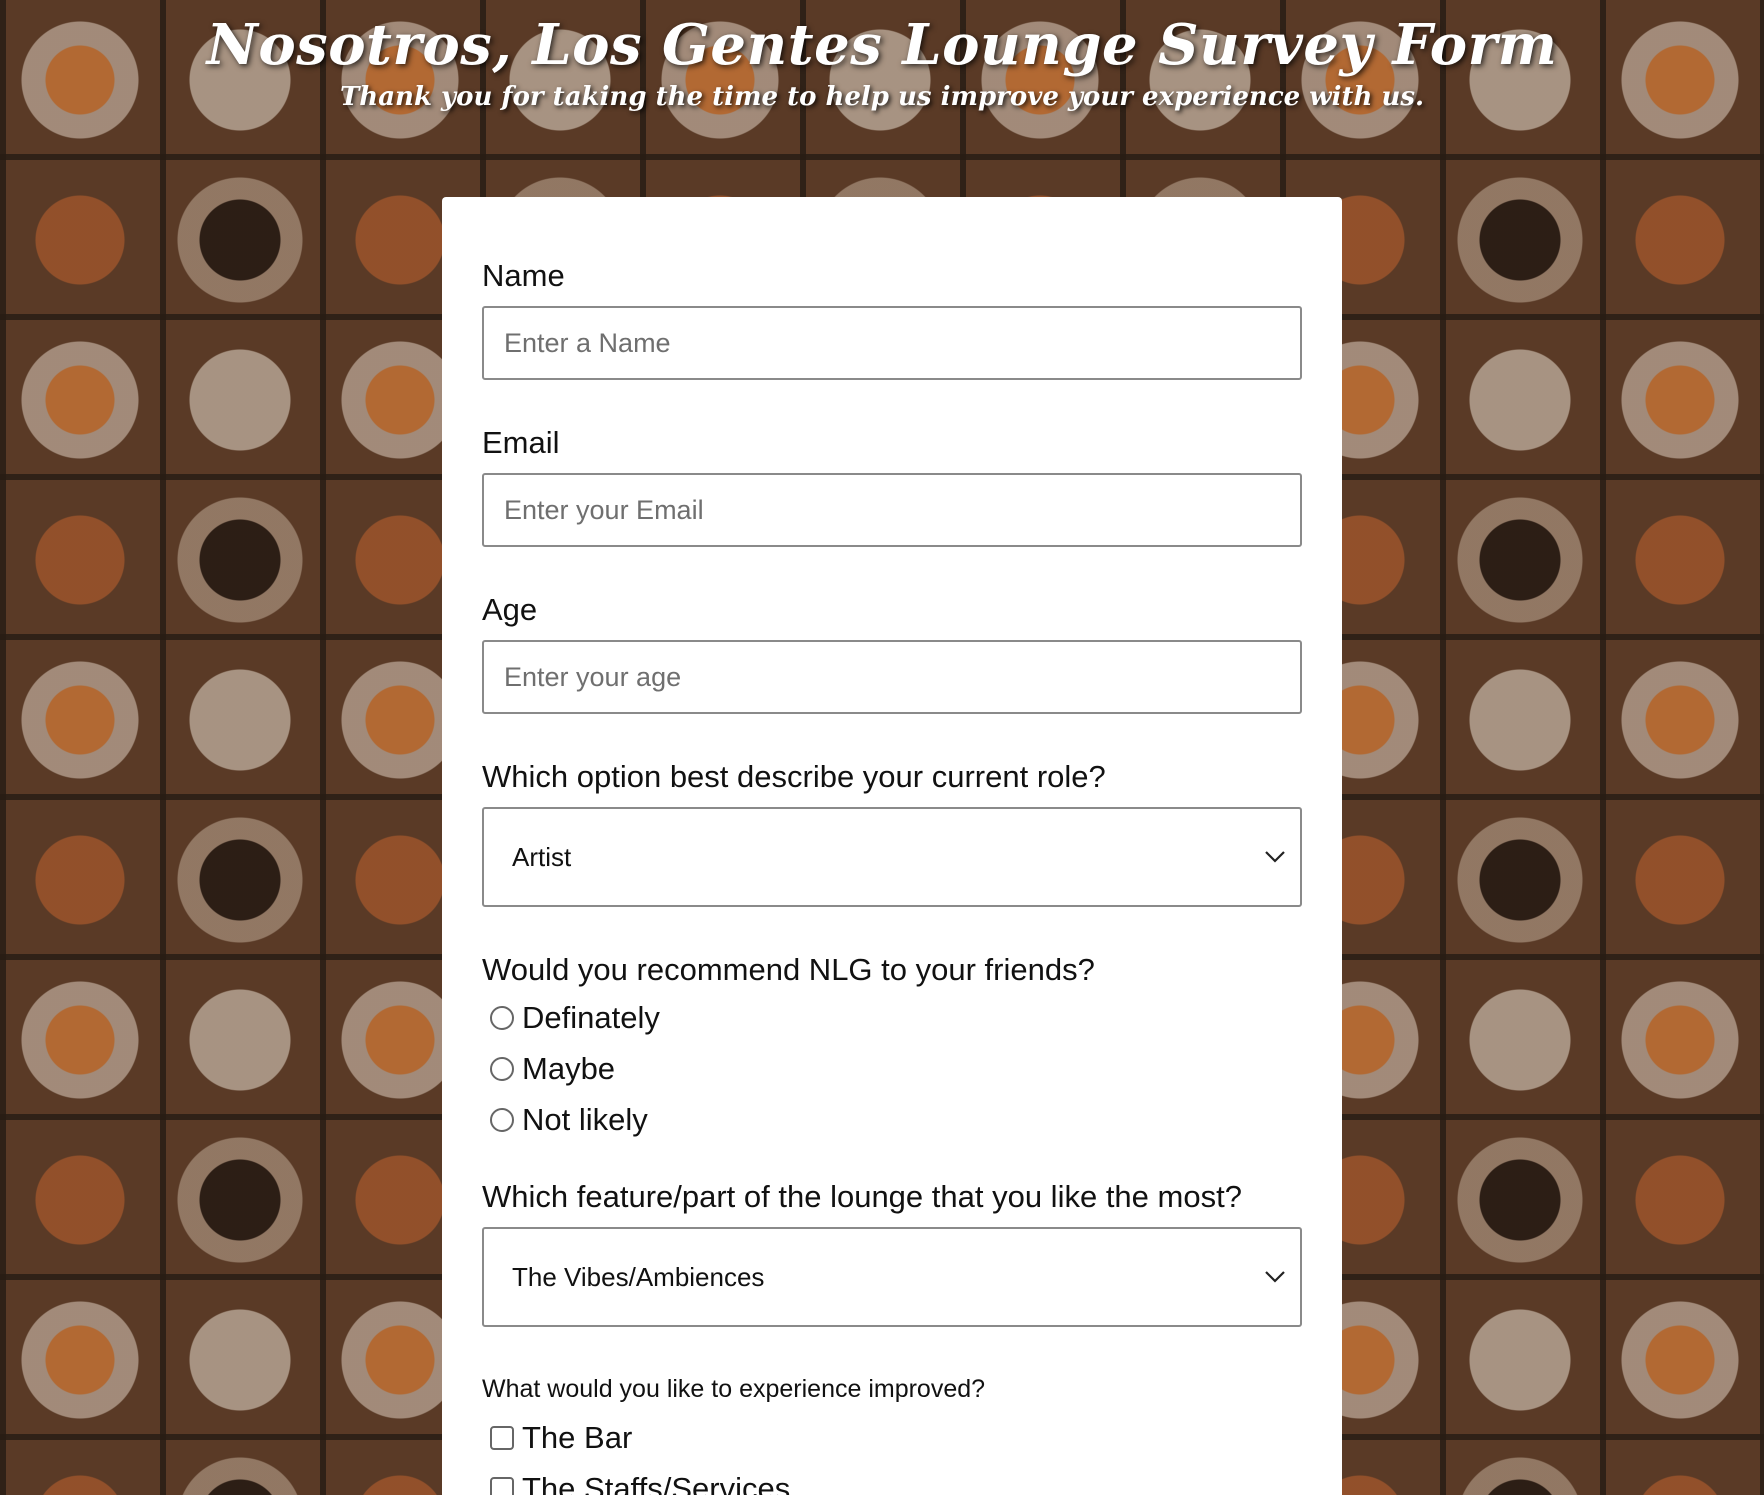 This screenshot has width=1764, height=1495. I want to click on role-select: Artist, so click(892, 857).